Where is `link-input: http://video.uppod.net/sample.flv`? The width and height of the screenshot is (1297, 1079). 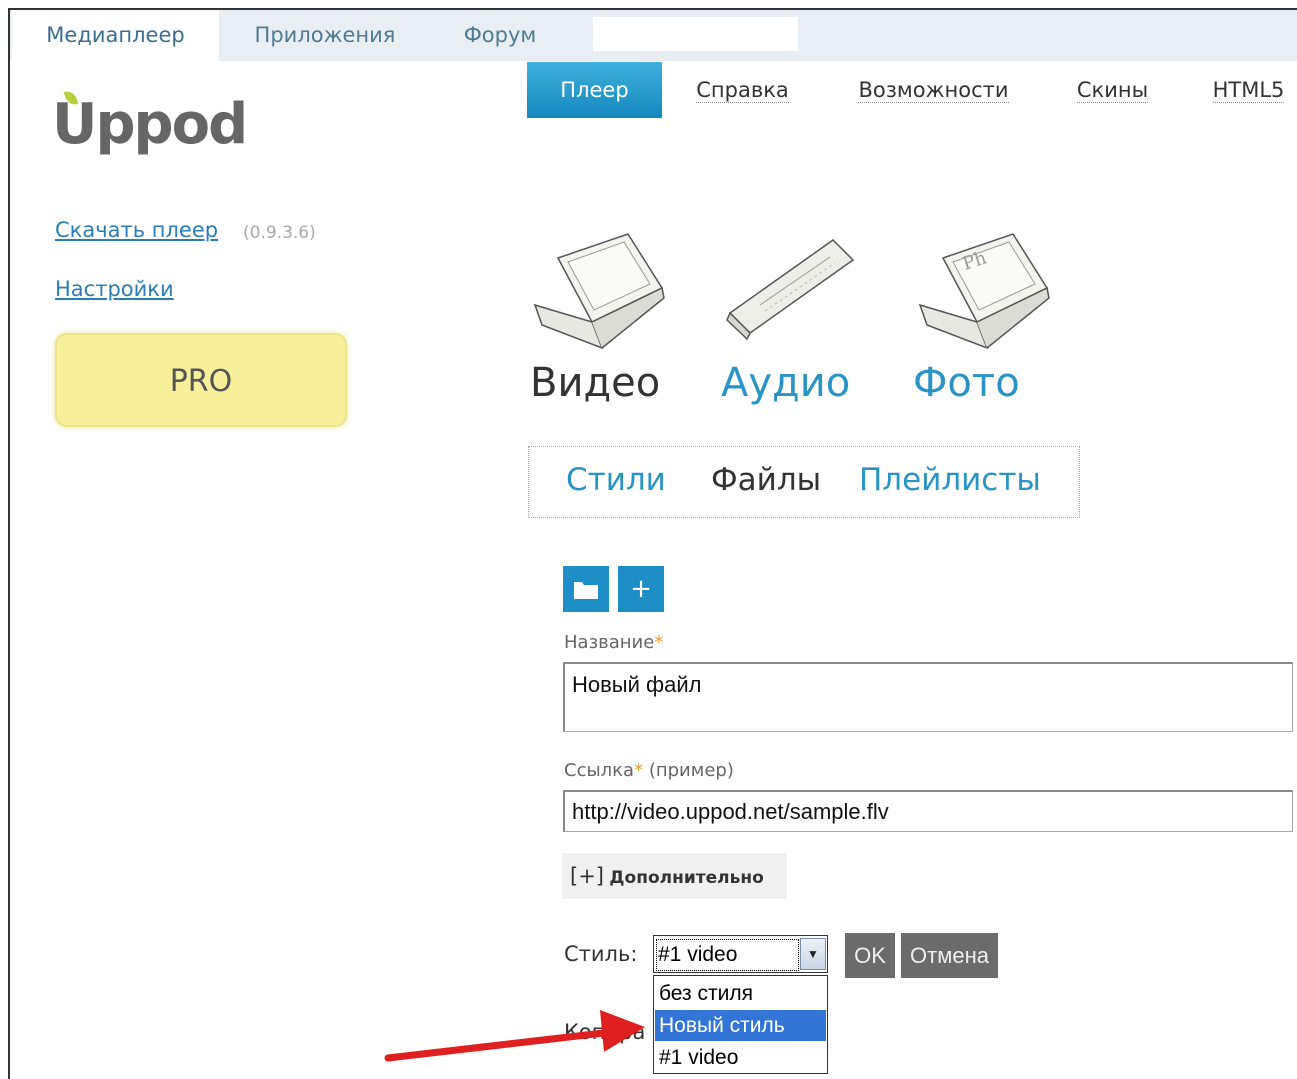 link-input: http://video.uppod.net/sample.flv is located at coordinates (928, 811).